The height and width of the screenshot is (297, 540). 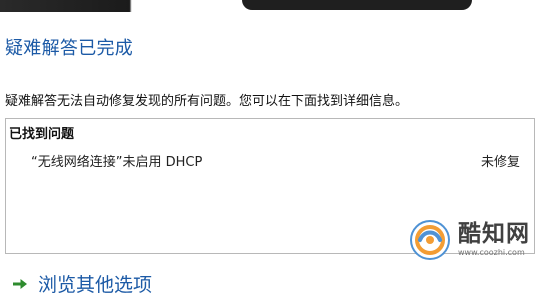 I want to click on problems-heading: 已找到问题, so click(x=42, y=134).